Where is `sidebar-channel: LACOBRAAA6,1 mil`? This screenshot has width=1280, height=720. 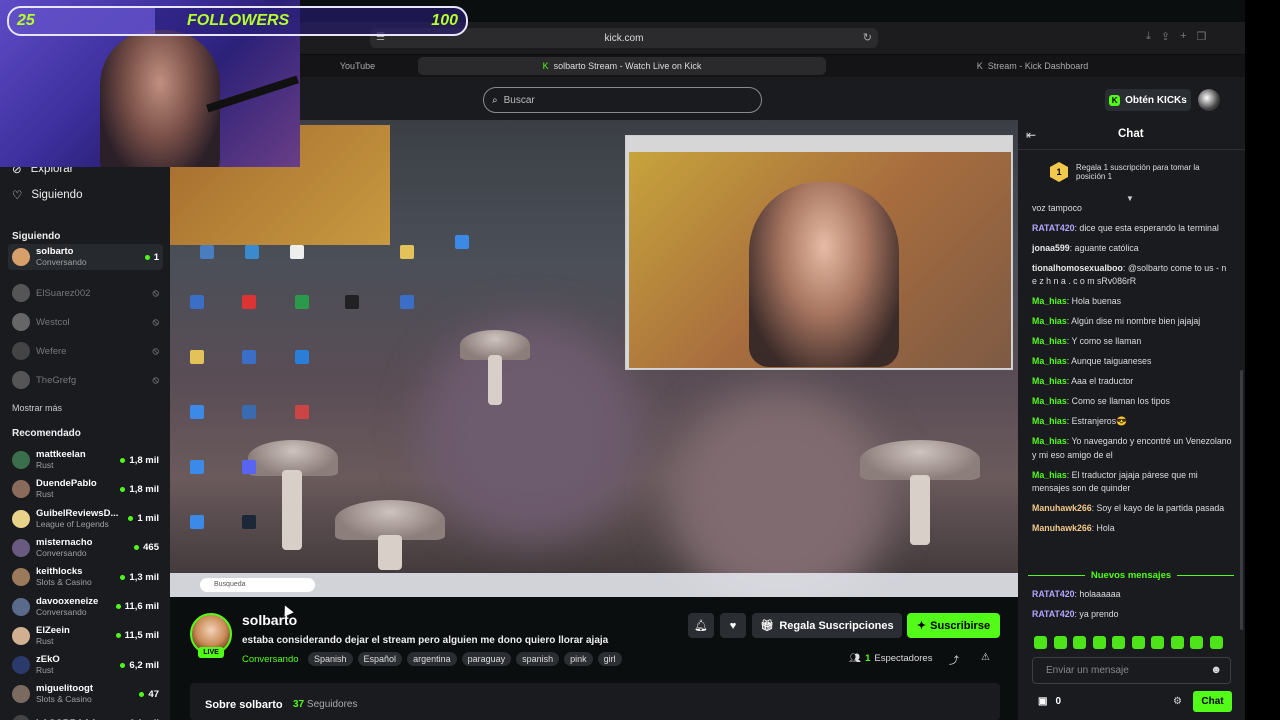 sidebar-channel: LACOBRAAA6,1 mil is located at coordinates (85, 715).